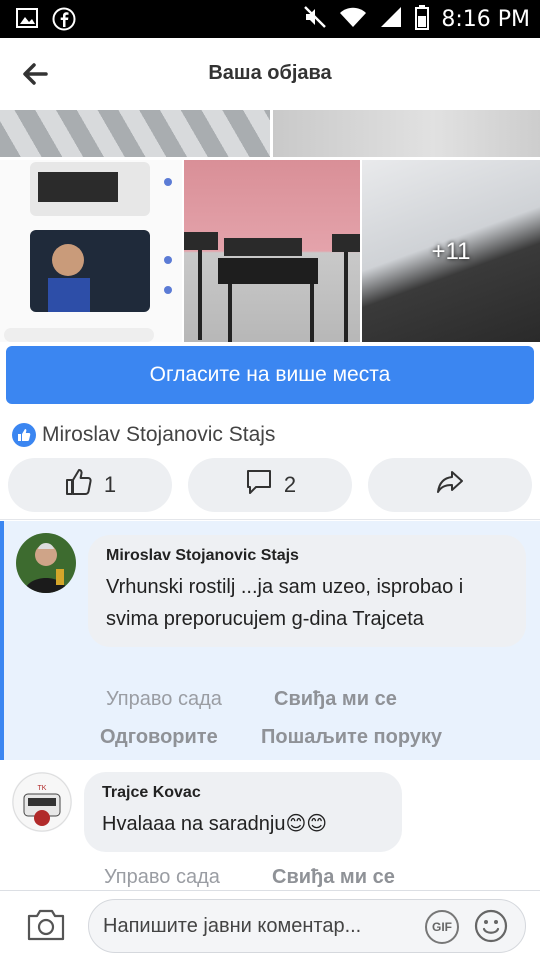  I want to click on gif-icon: GIF, so click(442, 927).